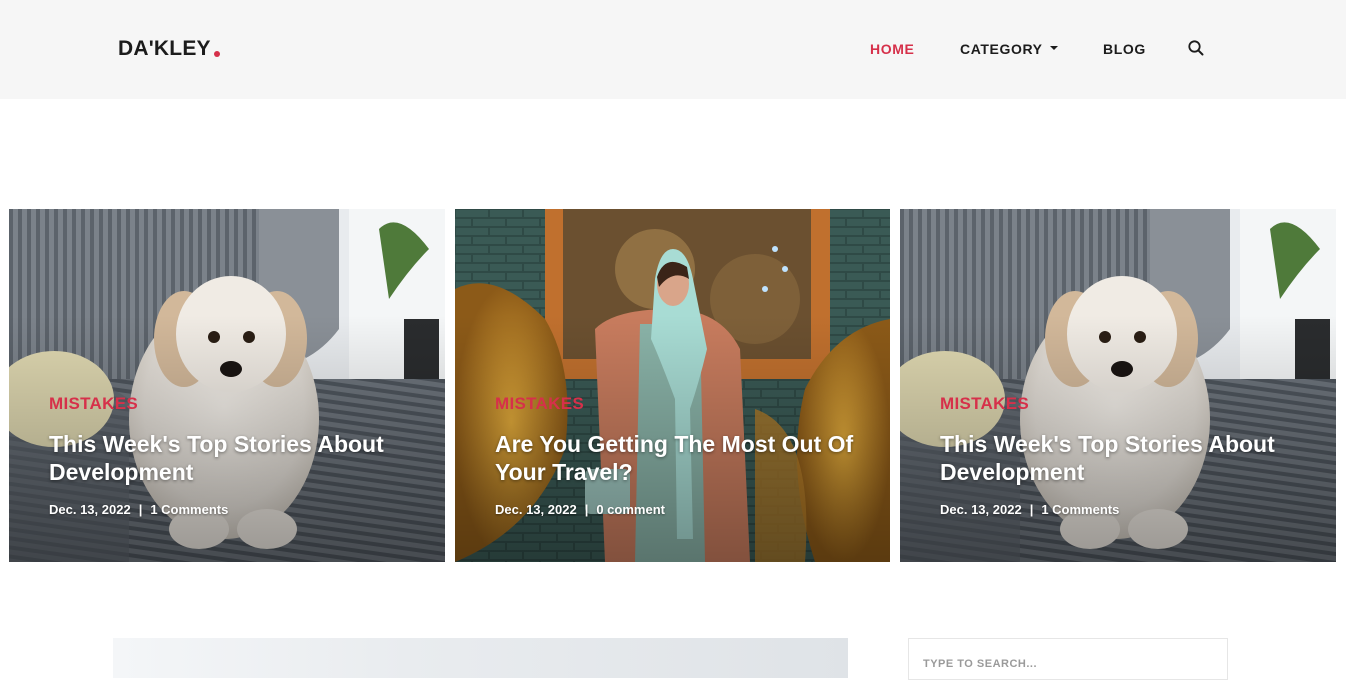 The width and height of the screenshot is (1346, 689). I want to click on post-meta: Dec. 13, 2022 | 0 comment, so click(580, 509).